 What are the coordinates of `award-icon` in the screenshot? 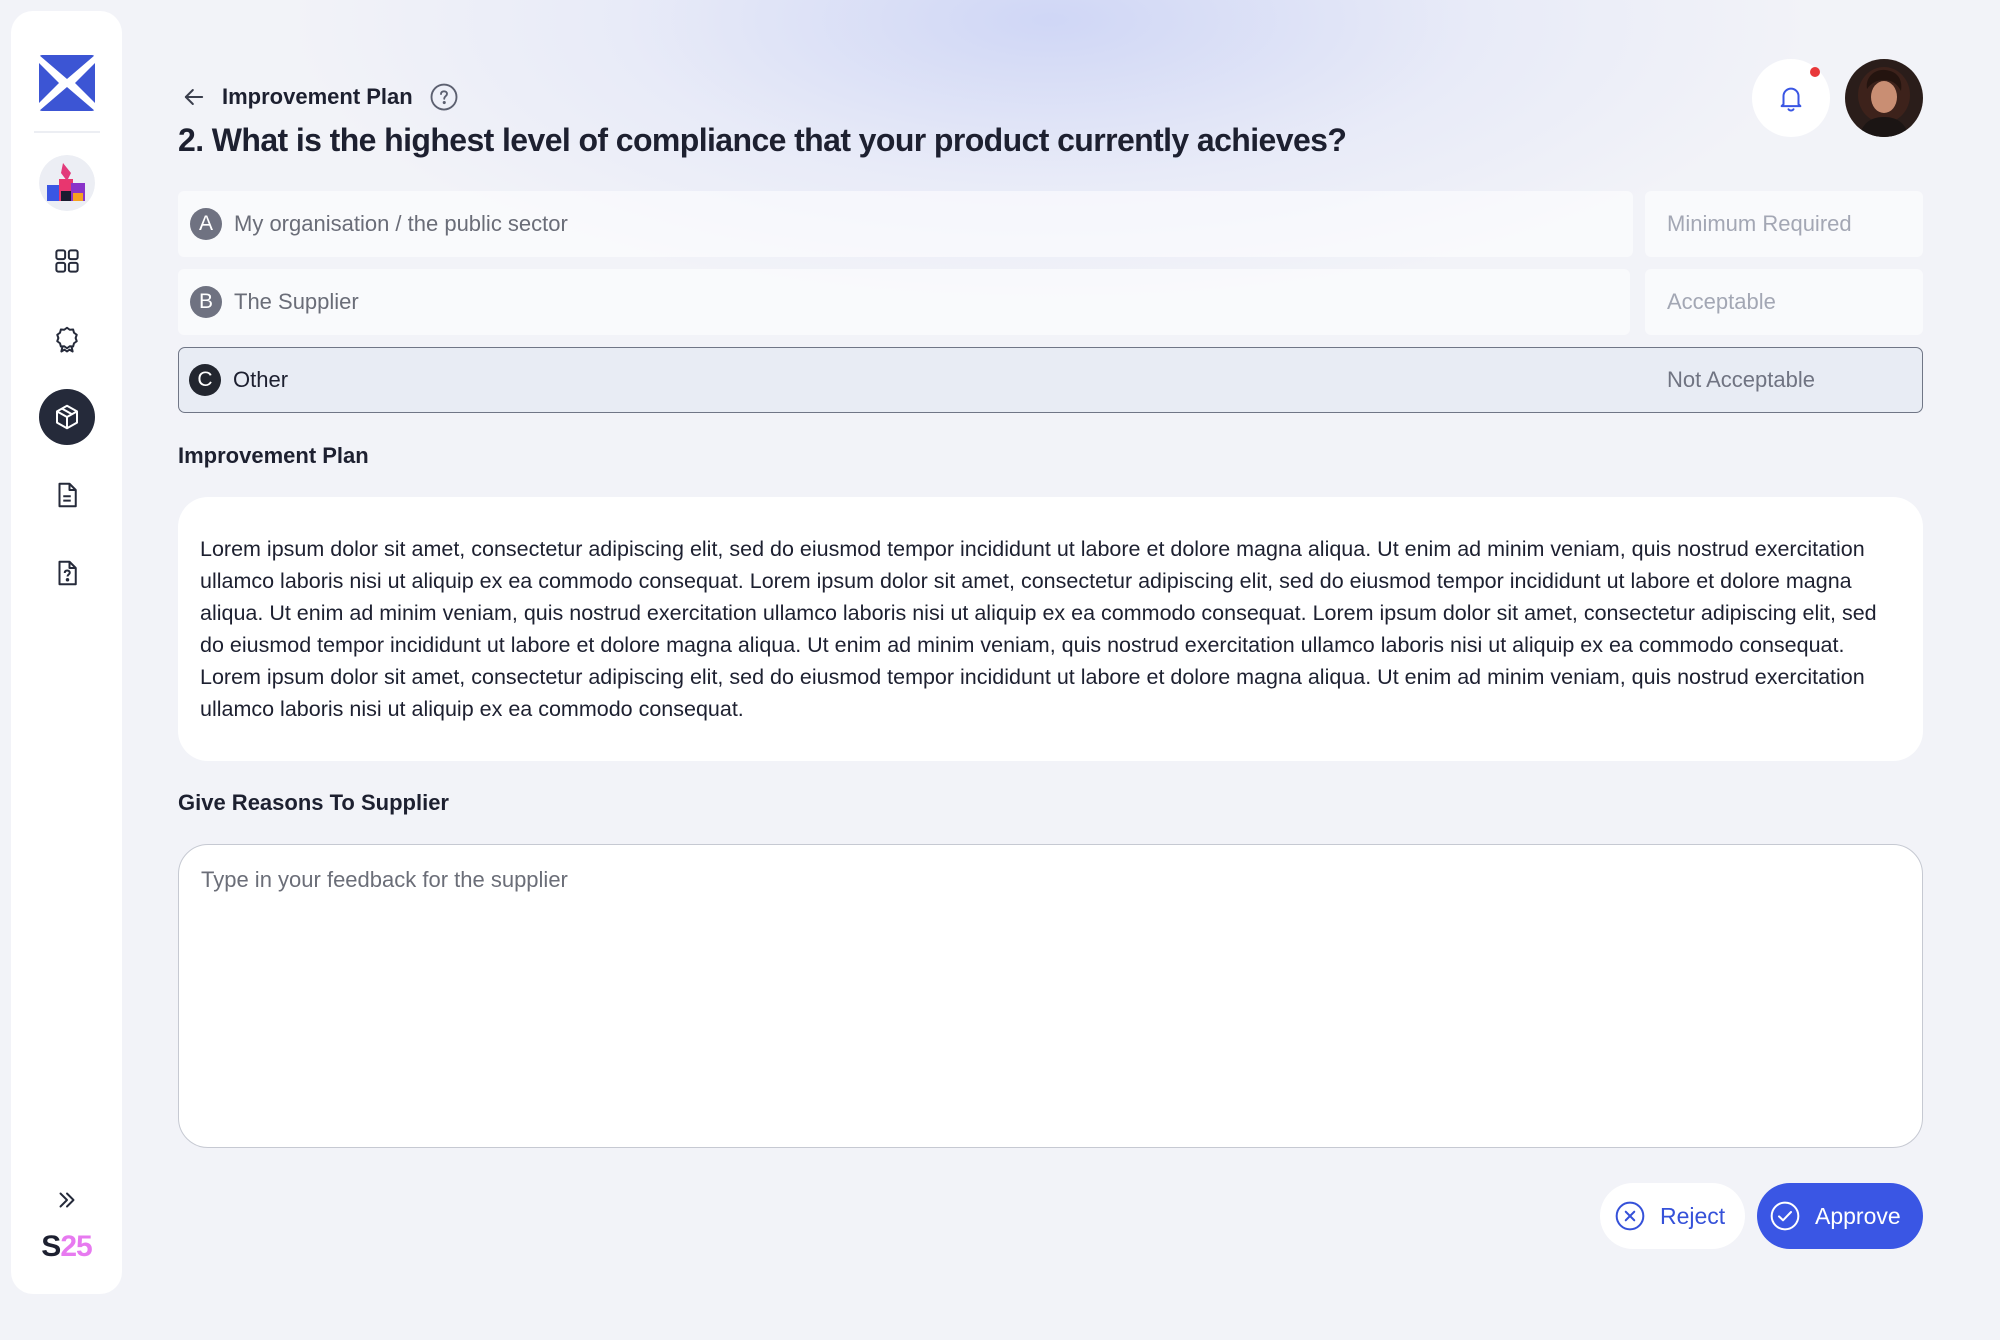 It's located at (66, 339).